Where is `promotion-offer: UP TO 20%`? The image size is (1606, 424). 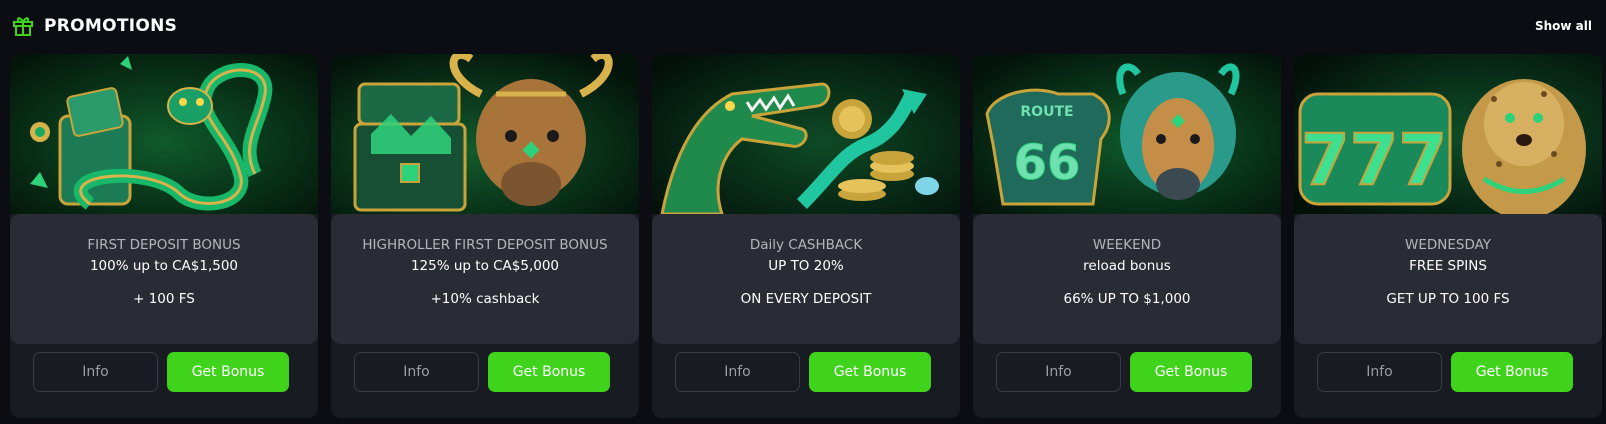
promotion-offer: UP TO 20% is located at coordinates (806, 266).